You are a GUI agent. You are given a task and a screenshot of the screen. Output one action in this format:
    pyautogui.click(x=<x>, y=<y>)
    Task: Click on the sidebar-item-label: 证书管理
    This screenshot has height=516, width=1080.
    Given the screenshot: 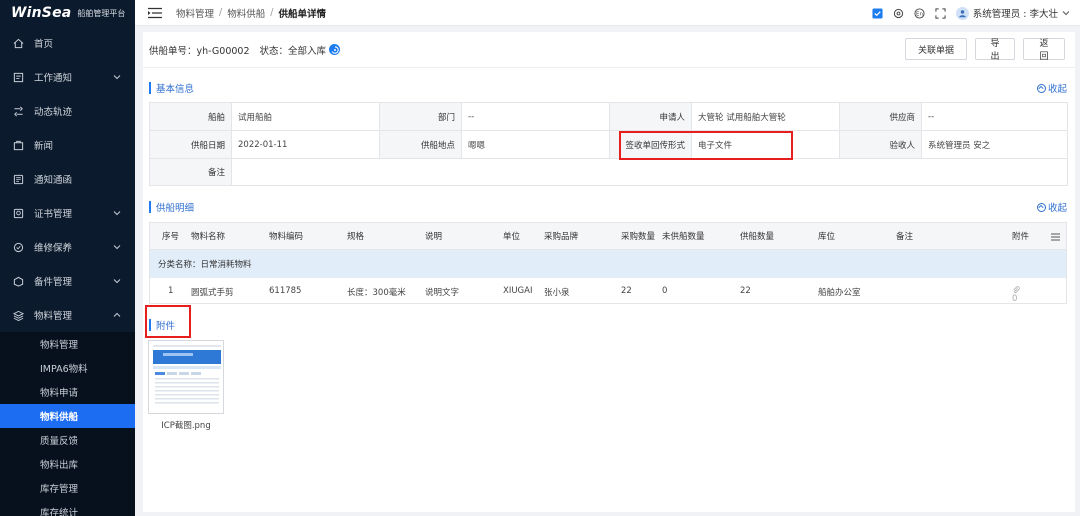 What is the action you would take?
    pyautogui.click(x=53, y=214)
    